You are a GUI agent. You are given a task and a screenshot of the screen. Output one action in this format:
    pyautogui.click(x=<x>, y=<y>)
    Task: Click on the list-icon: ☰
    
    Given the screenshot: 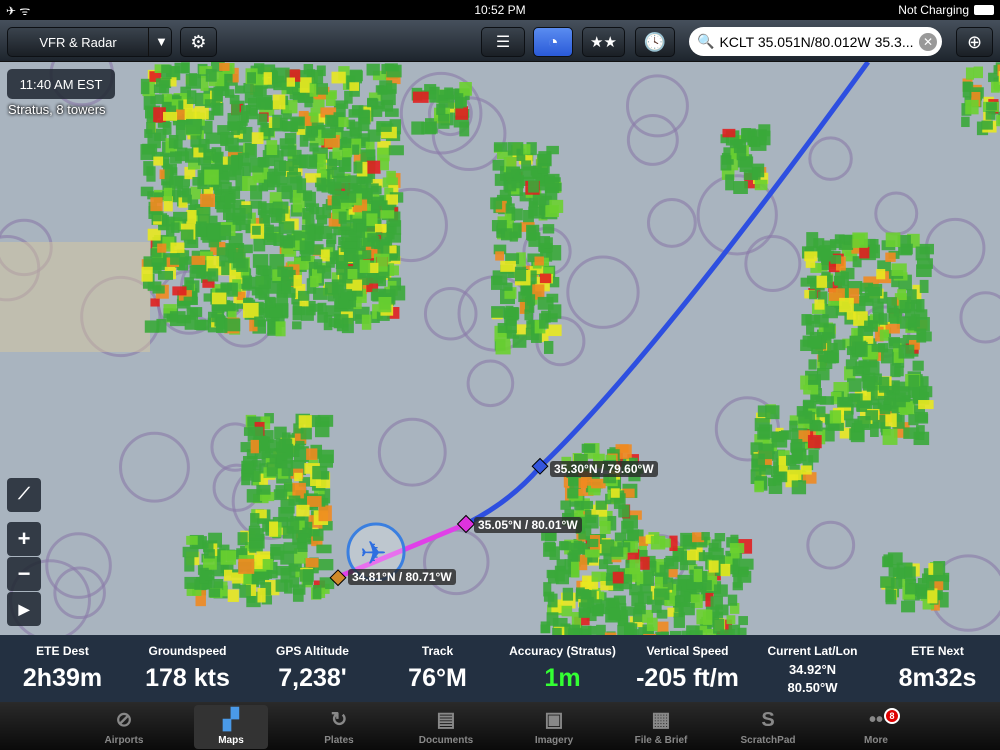 What is the action you would take?
    pyautogui.click(x=503, y=42)
    